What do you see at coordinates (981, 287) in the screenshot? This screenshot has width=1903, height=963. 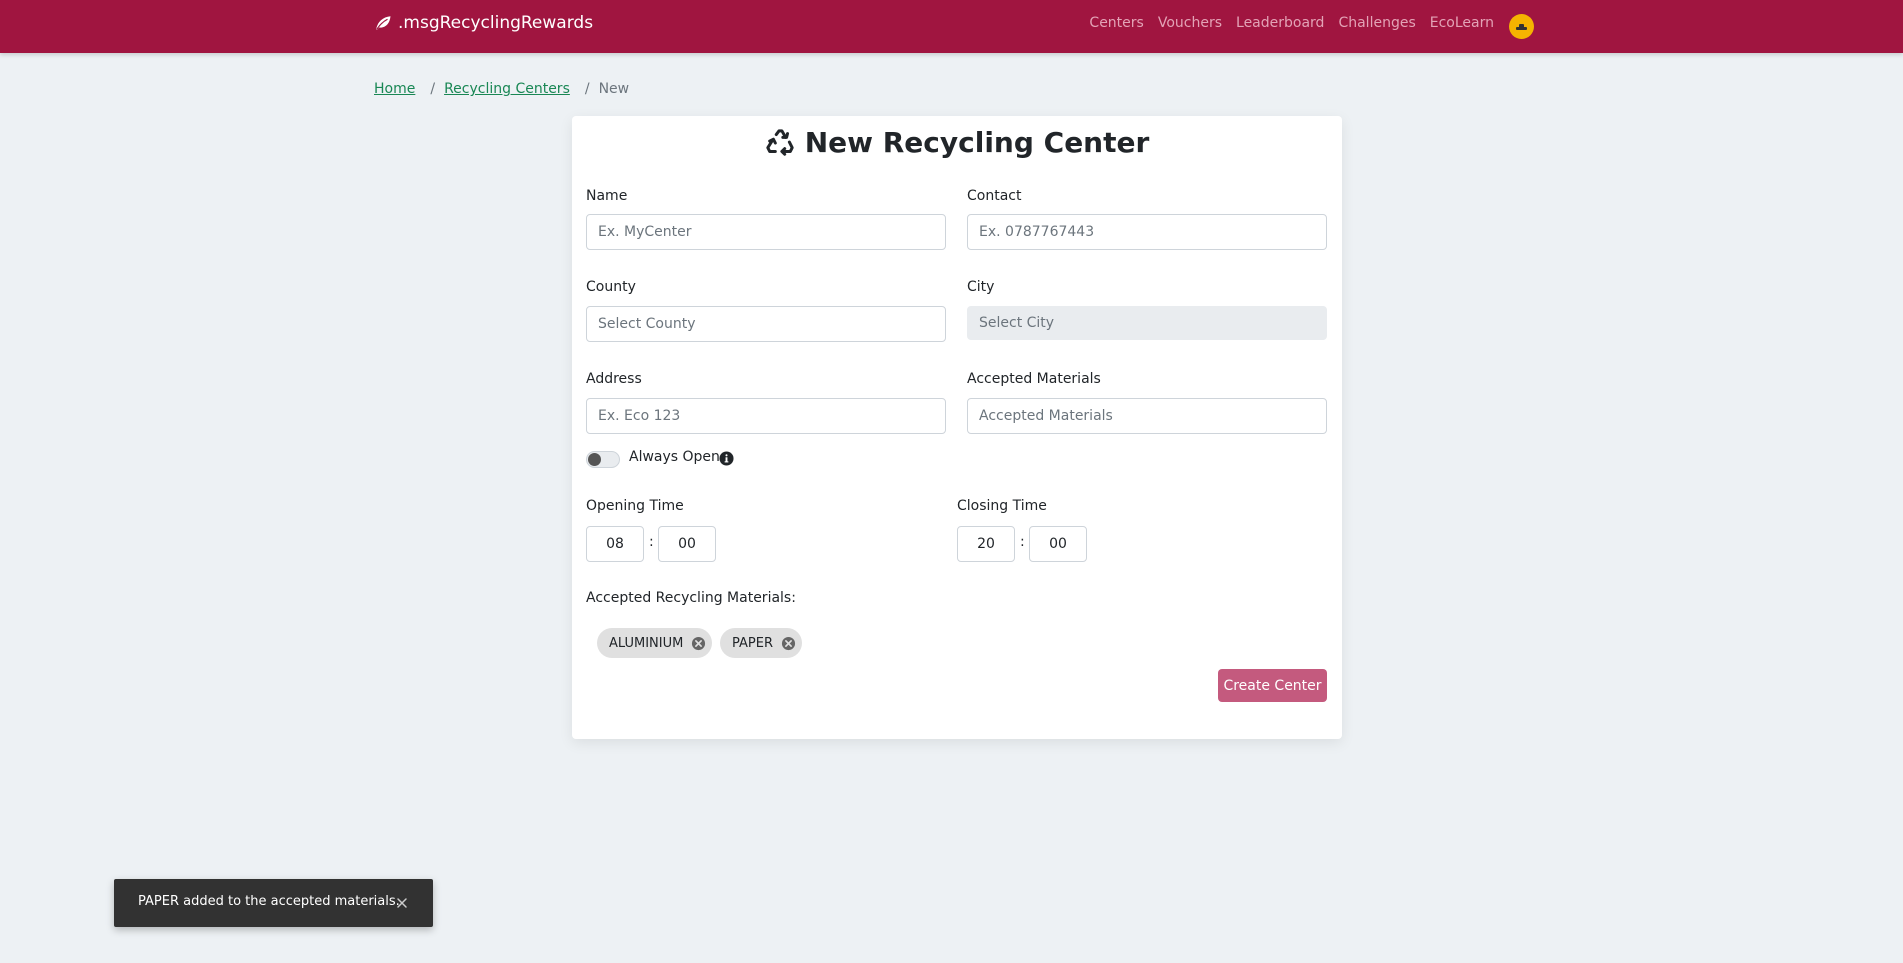 I see `city-label: City` at bounding box center [981, 287].